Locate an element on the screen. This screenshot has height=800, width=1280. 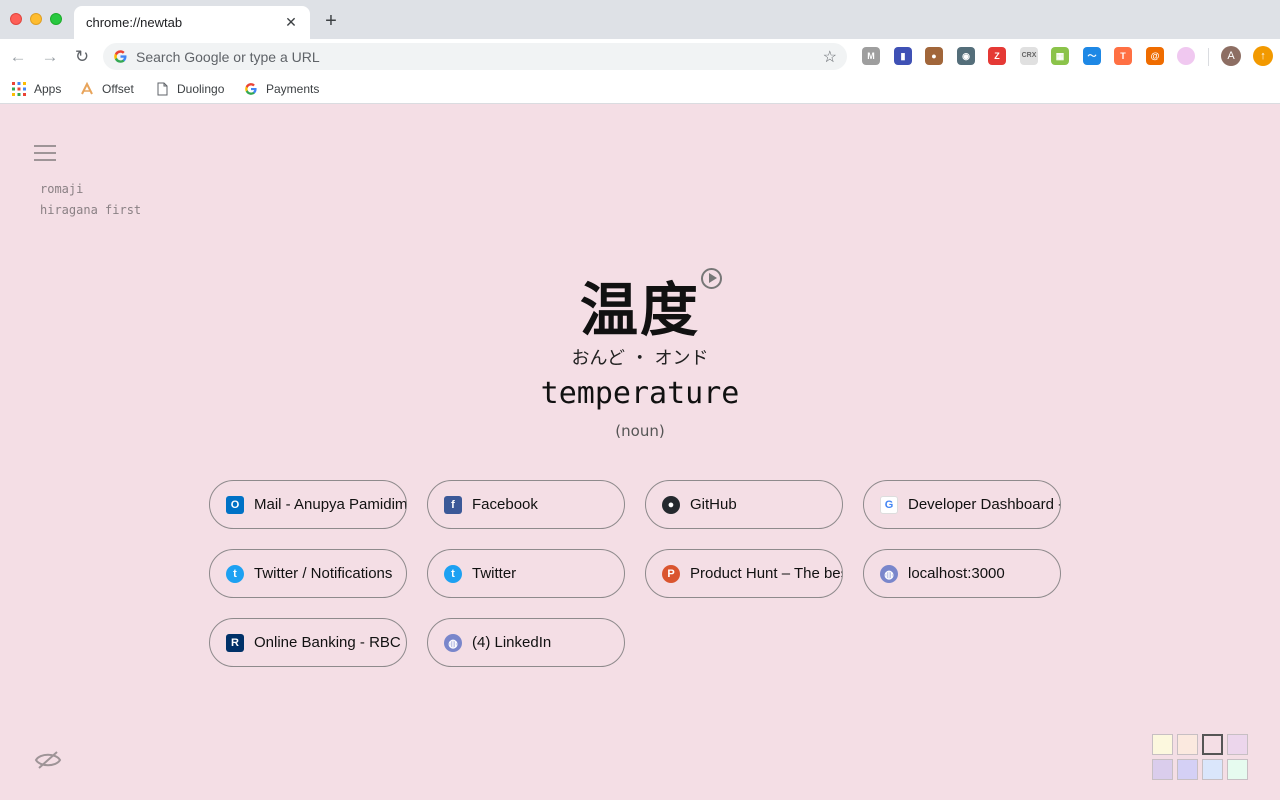
word-meaning: temperature is located at coordinates (640, 393).